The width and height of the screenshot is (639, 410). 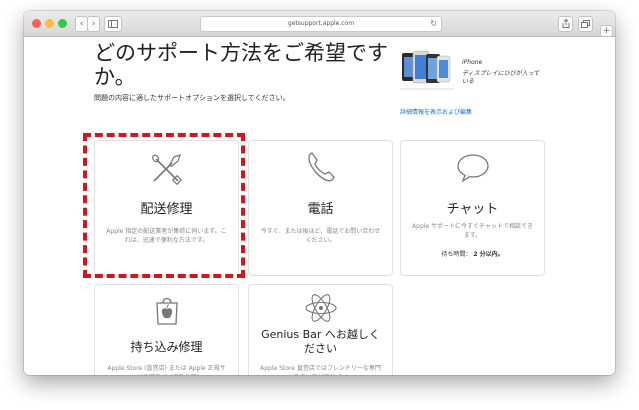 I want to click on option-title: チャット, so click(x=472, y=209).